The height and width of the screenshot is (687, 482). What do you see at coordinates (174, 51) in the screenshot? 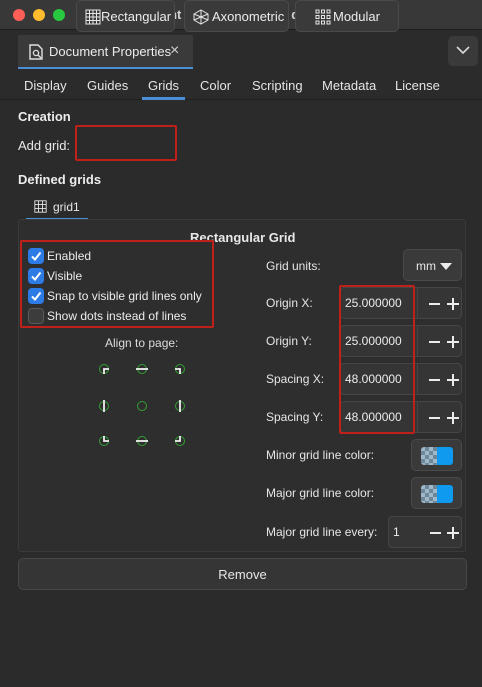
I see `close-icon: ×` at bounding box center [174, 51].